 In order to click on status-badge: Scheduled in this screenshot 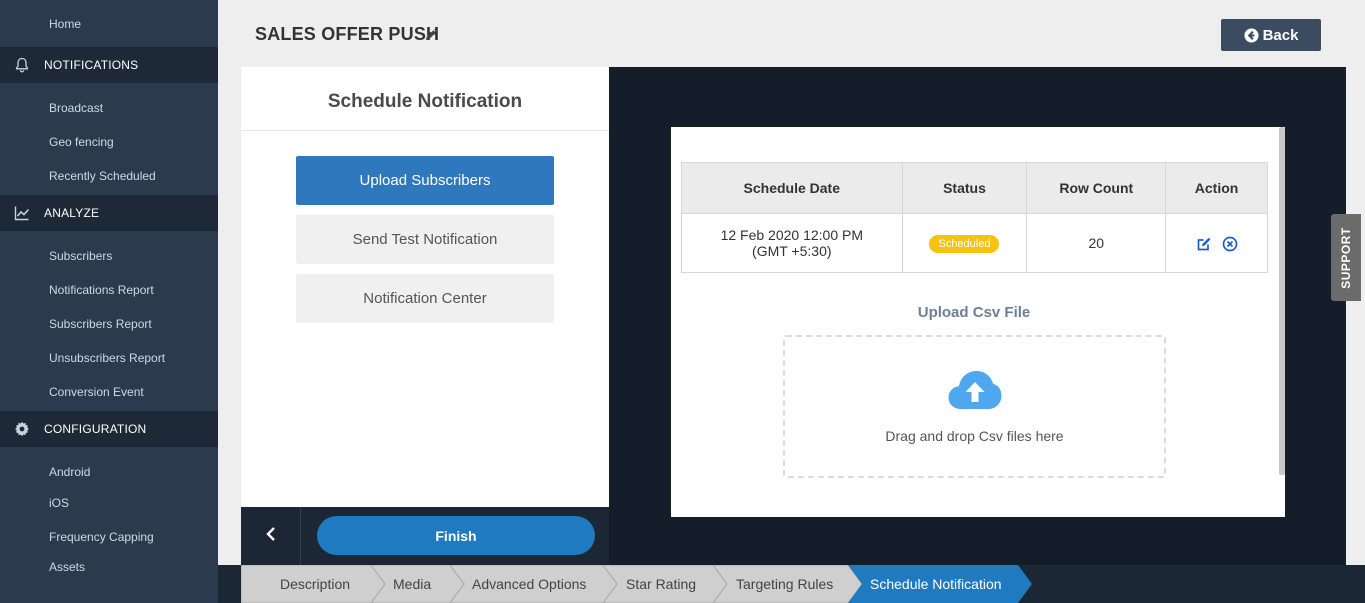, I will do `click(964, 243)`.